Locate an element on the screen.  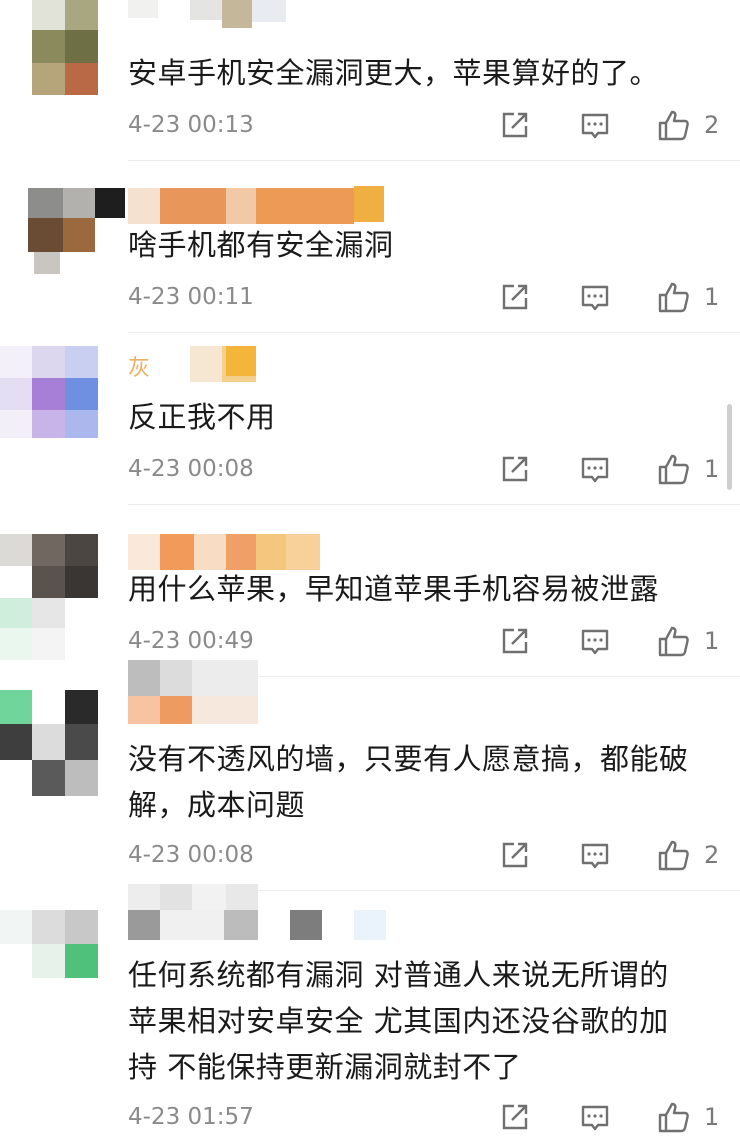
scrollbar is located at coordinates (729, 447).